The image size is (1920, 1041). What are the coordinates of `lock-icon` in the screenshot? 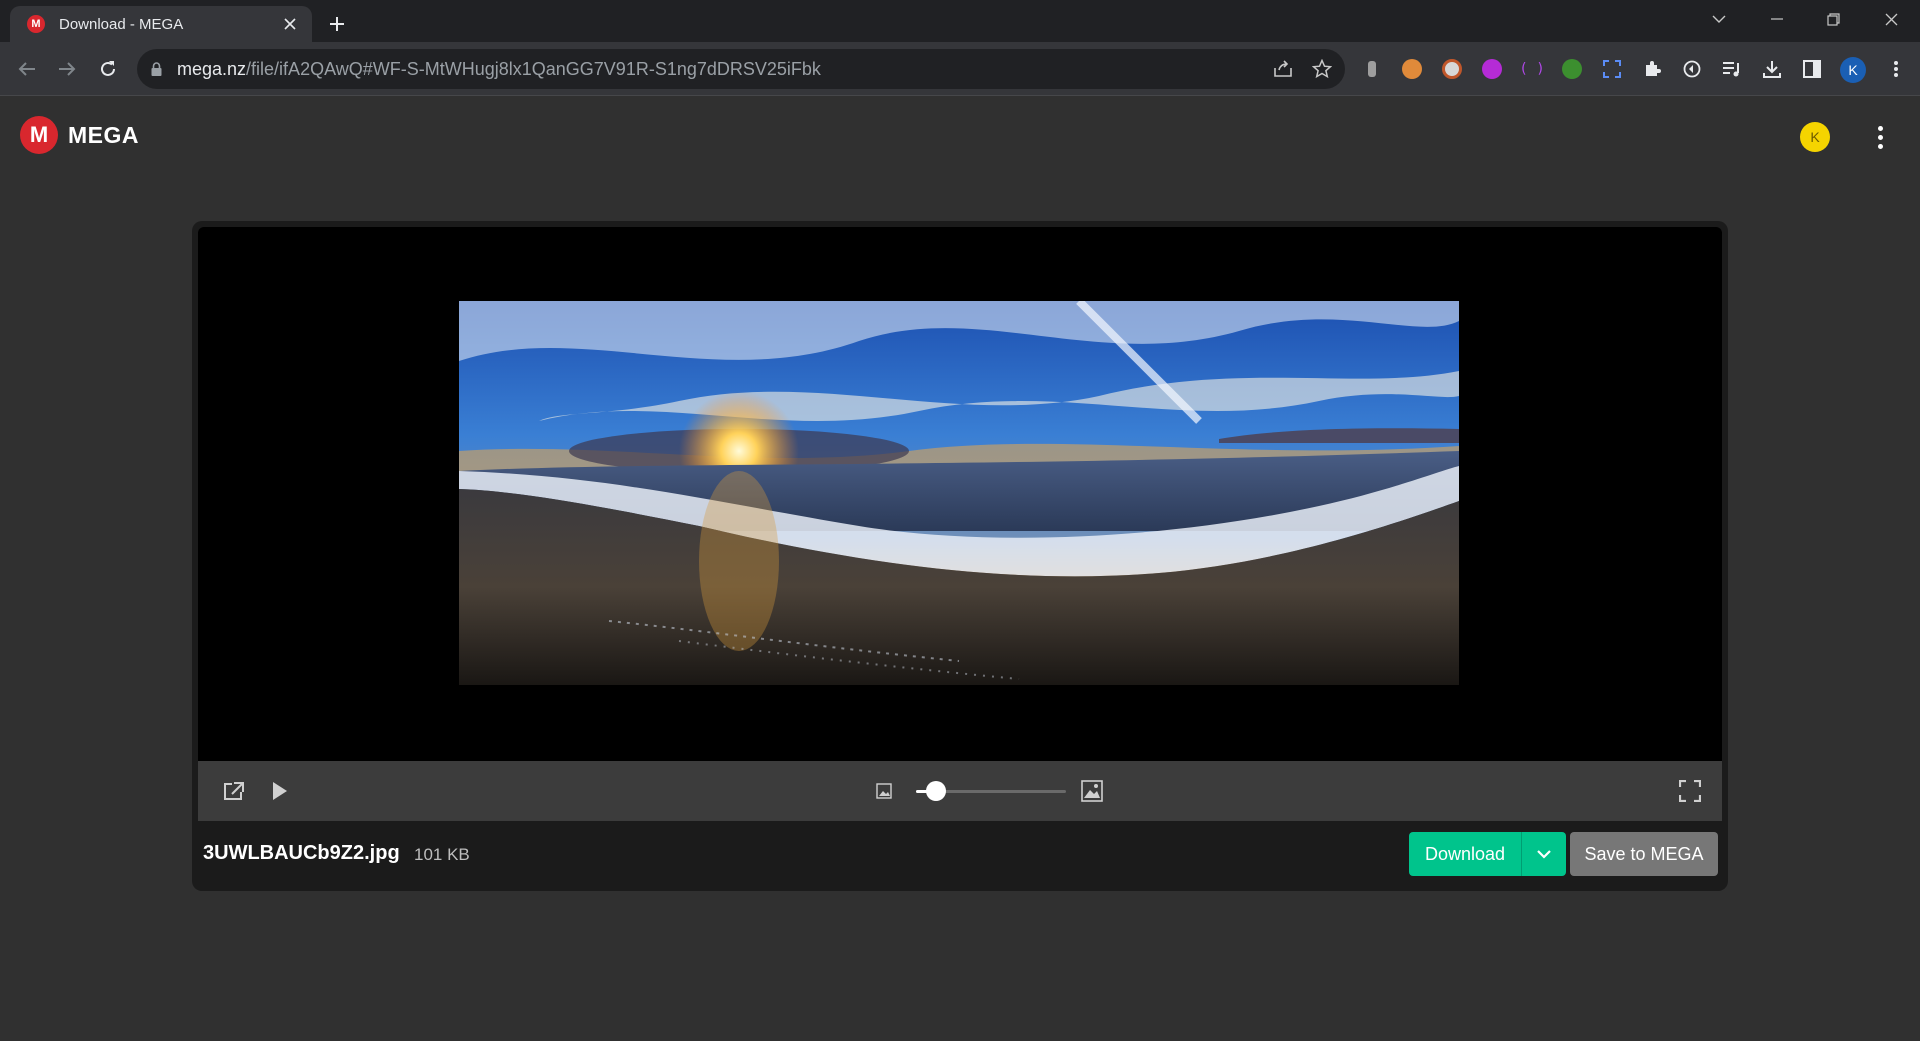 It's located at (156, 71).